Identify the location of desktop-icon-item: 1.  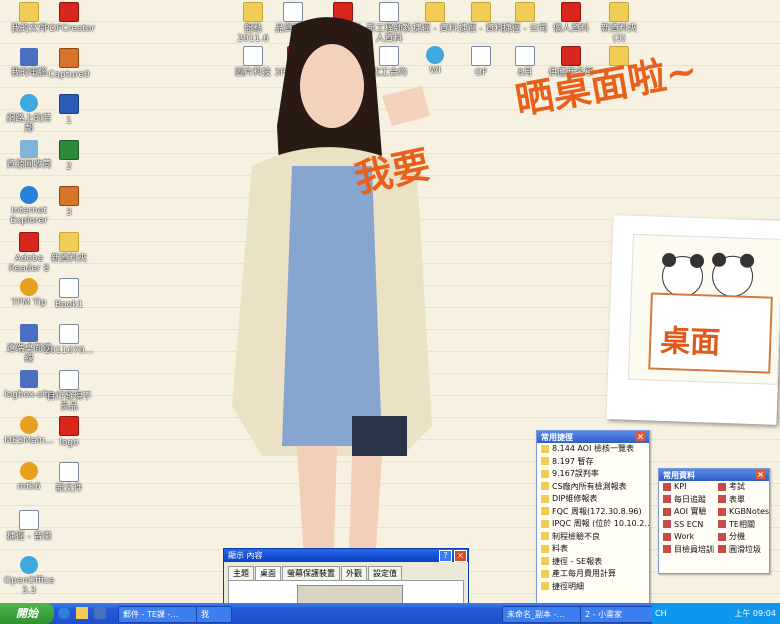
(69, 110).